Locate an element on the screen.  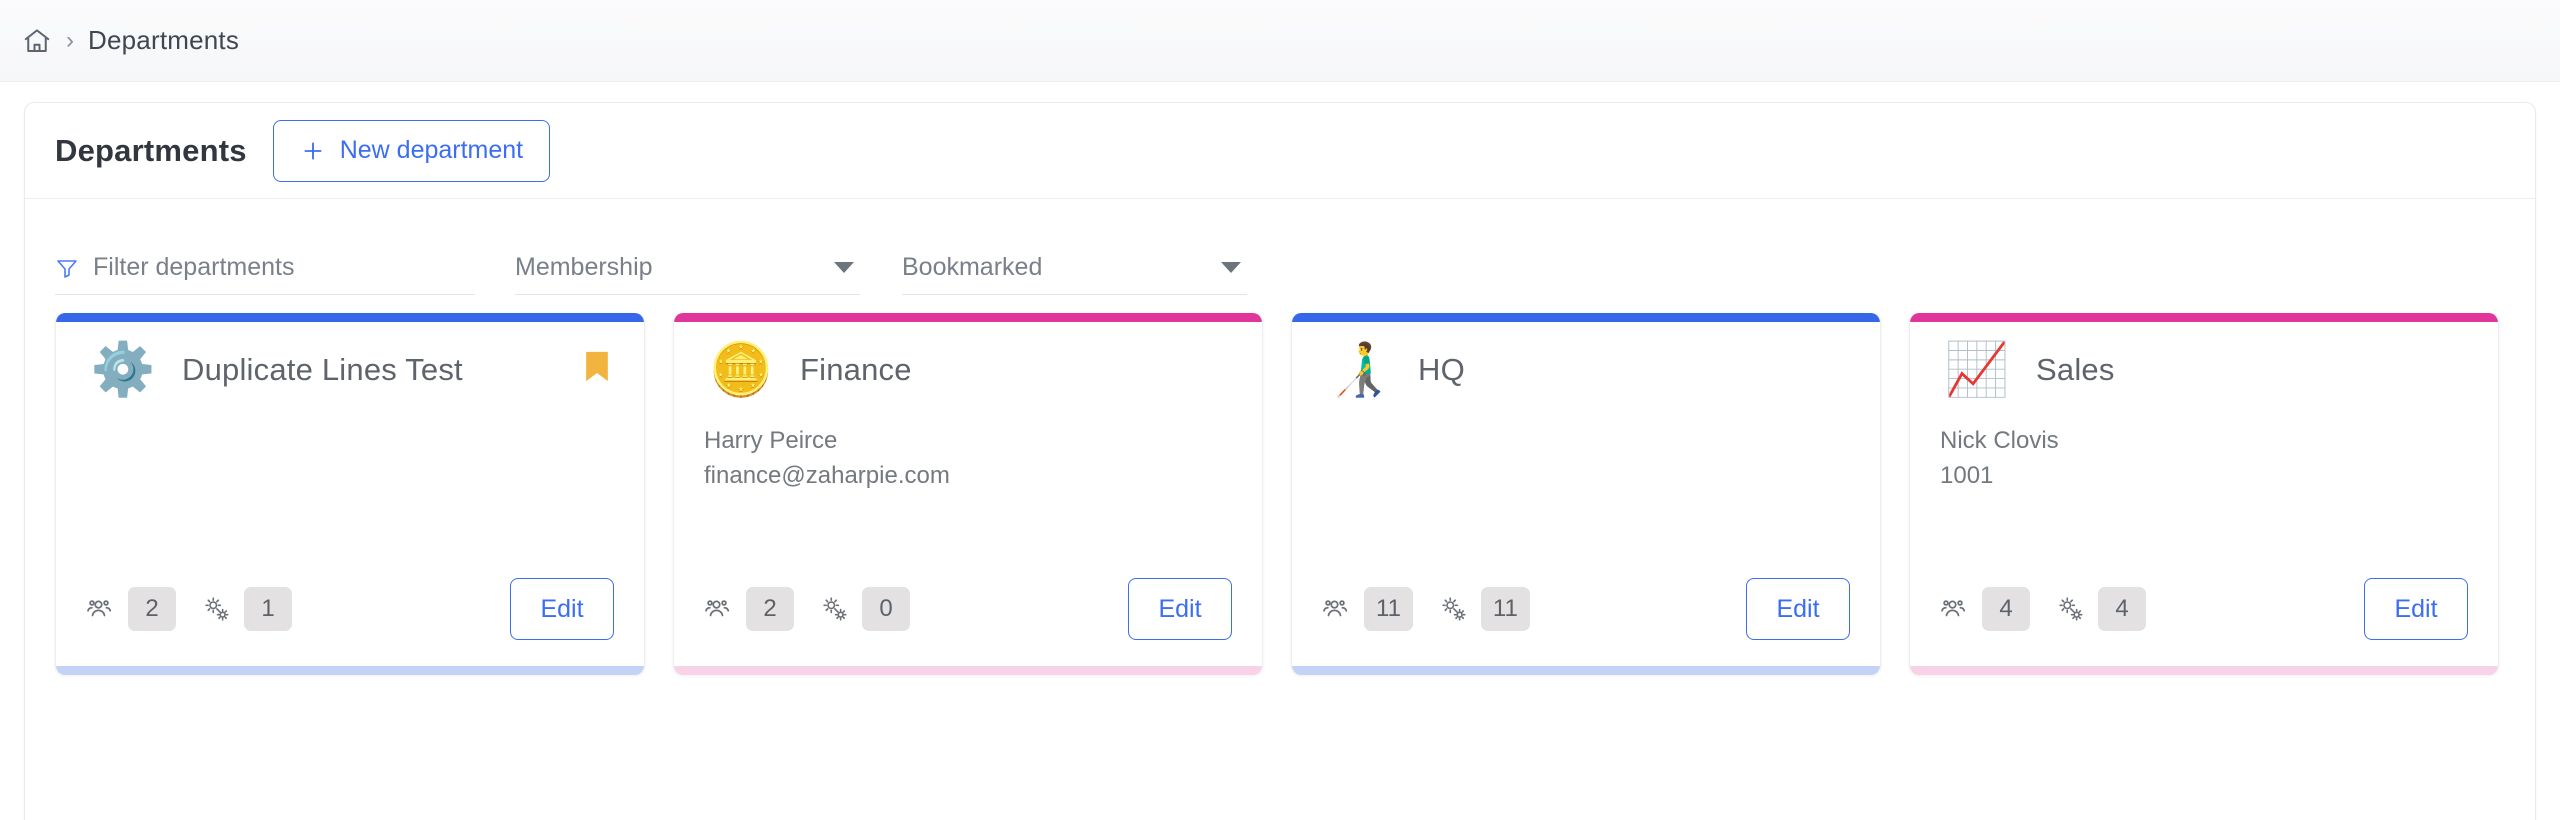
gears-emoji: ⚙️ is located at coordinates (123, 370).